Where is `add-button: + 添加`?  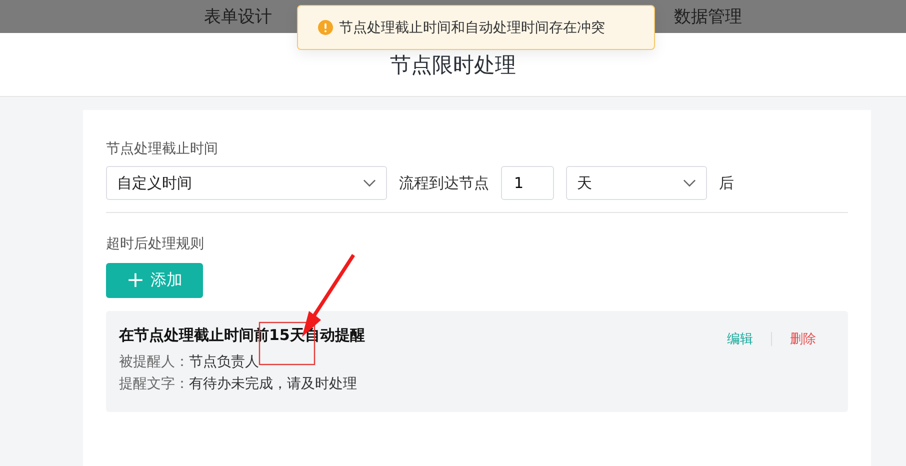 add-button: + 添加 is located at coordinates (154, 280).